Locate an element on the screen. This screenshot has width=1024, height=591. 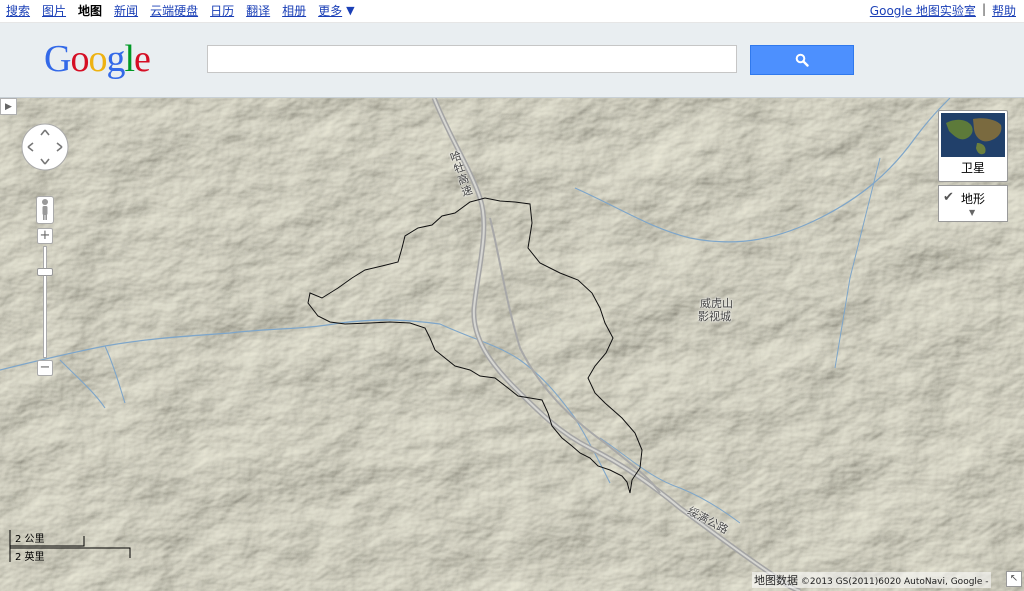
nav-calendar: 日历 is located at coordinates (222, 10).